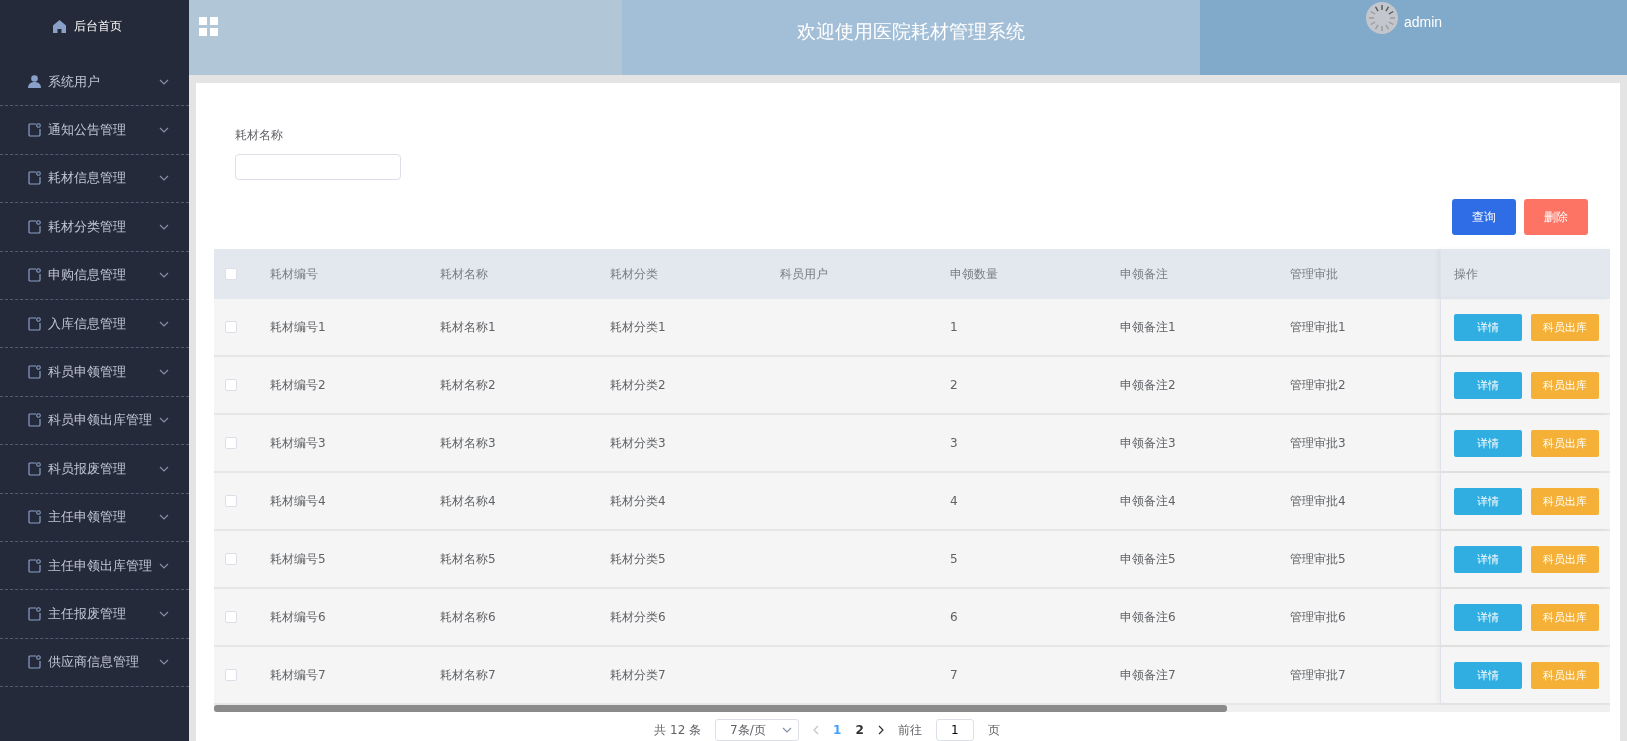  Describe the element at coordinates (757, 730) in the screenshot. I see `page-size-select: 7条/页` at that location.